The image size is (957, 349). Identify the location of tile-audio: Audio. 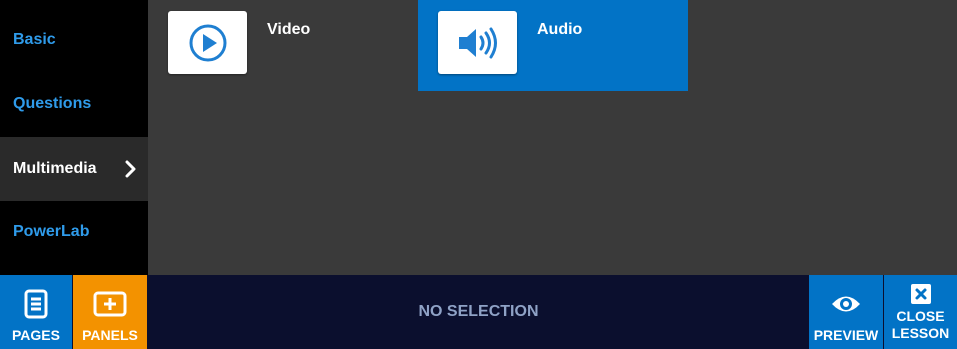
(553, 45).